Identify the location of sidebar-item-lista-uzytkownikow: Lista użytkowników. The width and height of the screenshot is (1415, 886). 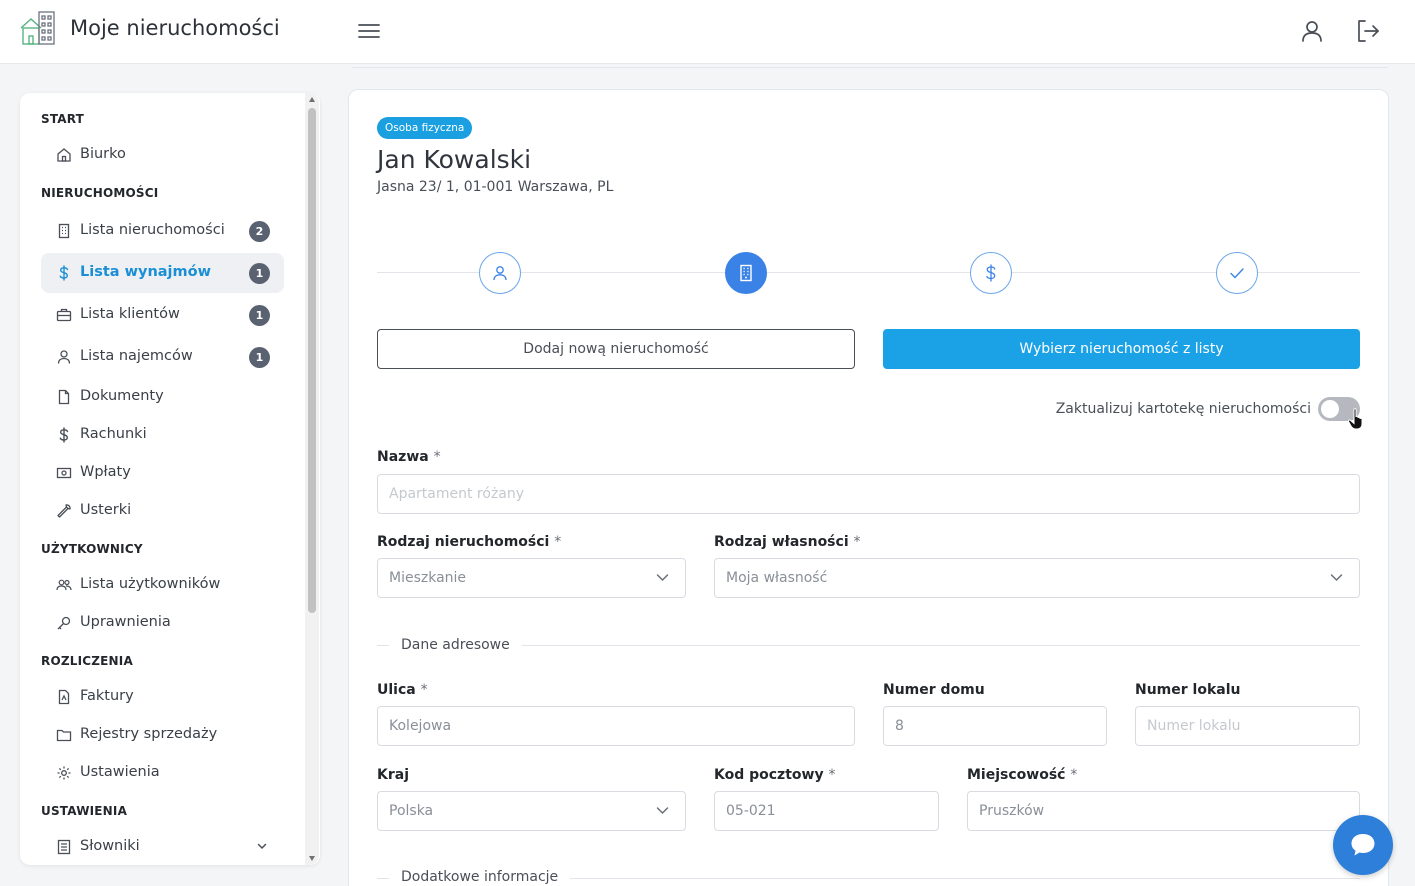
(162, 585).